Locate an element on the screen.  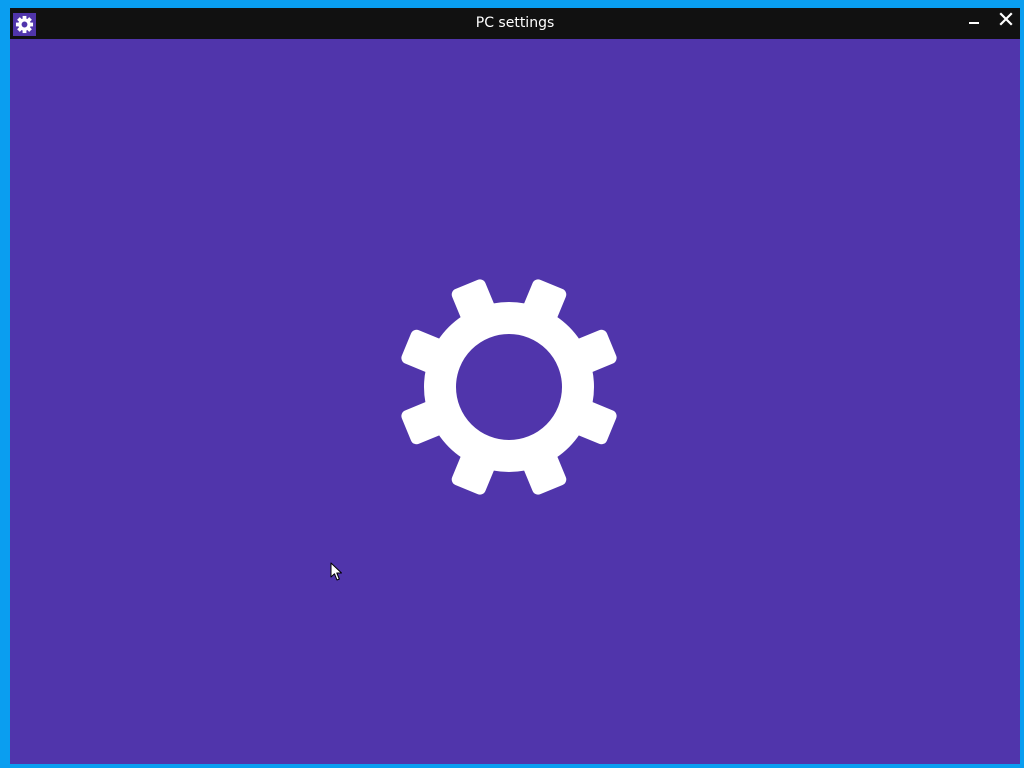
window-title: PC settings is located at coordinates (515, 23).